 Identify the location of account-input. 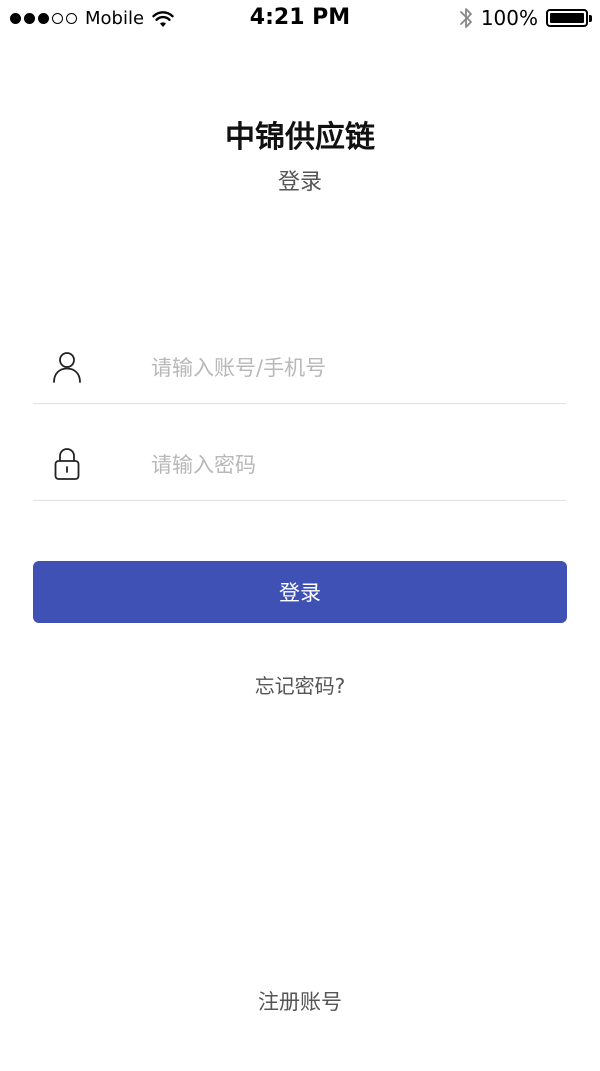
(351, 368).